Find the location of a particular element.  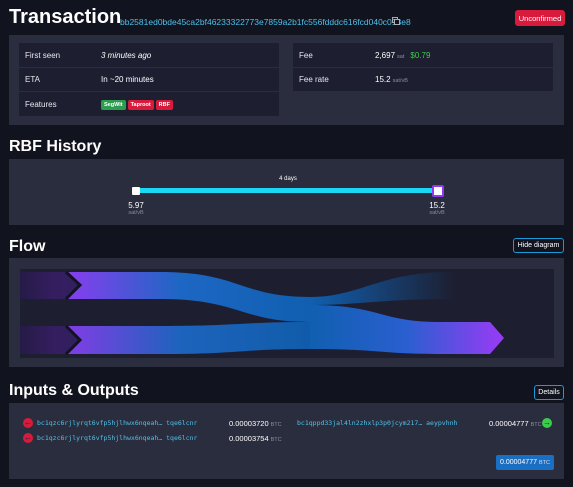

page-title: Transaction is located at coordinates (65, 17).